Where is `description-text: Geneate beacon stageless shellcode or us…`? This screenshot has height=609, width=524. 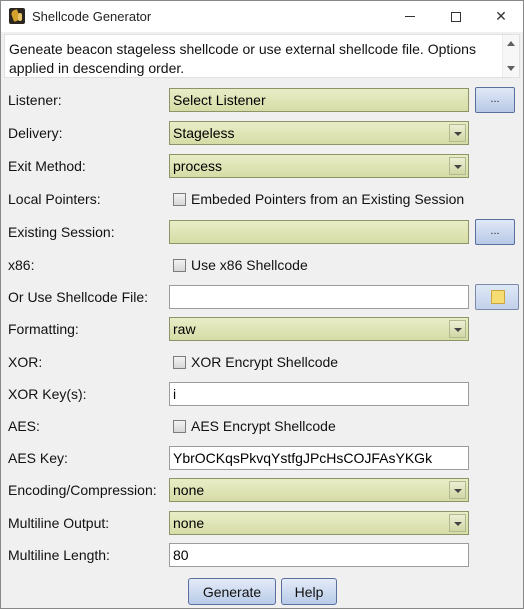 description-text: Geneate beacon stageless shellcode or us… is located at coordinates (242, 58).